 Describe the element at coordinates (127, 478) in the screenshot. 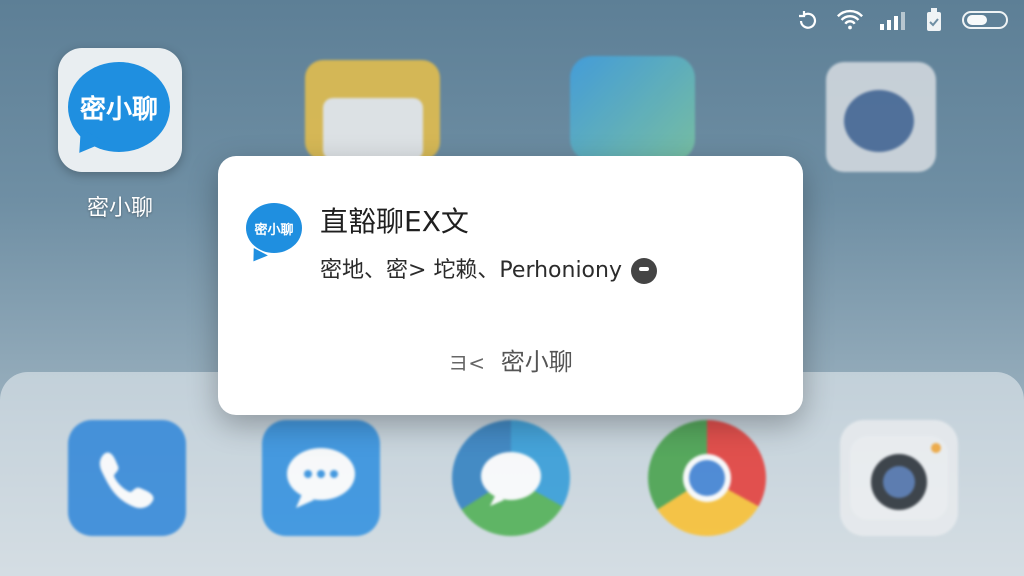

I see `phone-icon` at that location.